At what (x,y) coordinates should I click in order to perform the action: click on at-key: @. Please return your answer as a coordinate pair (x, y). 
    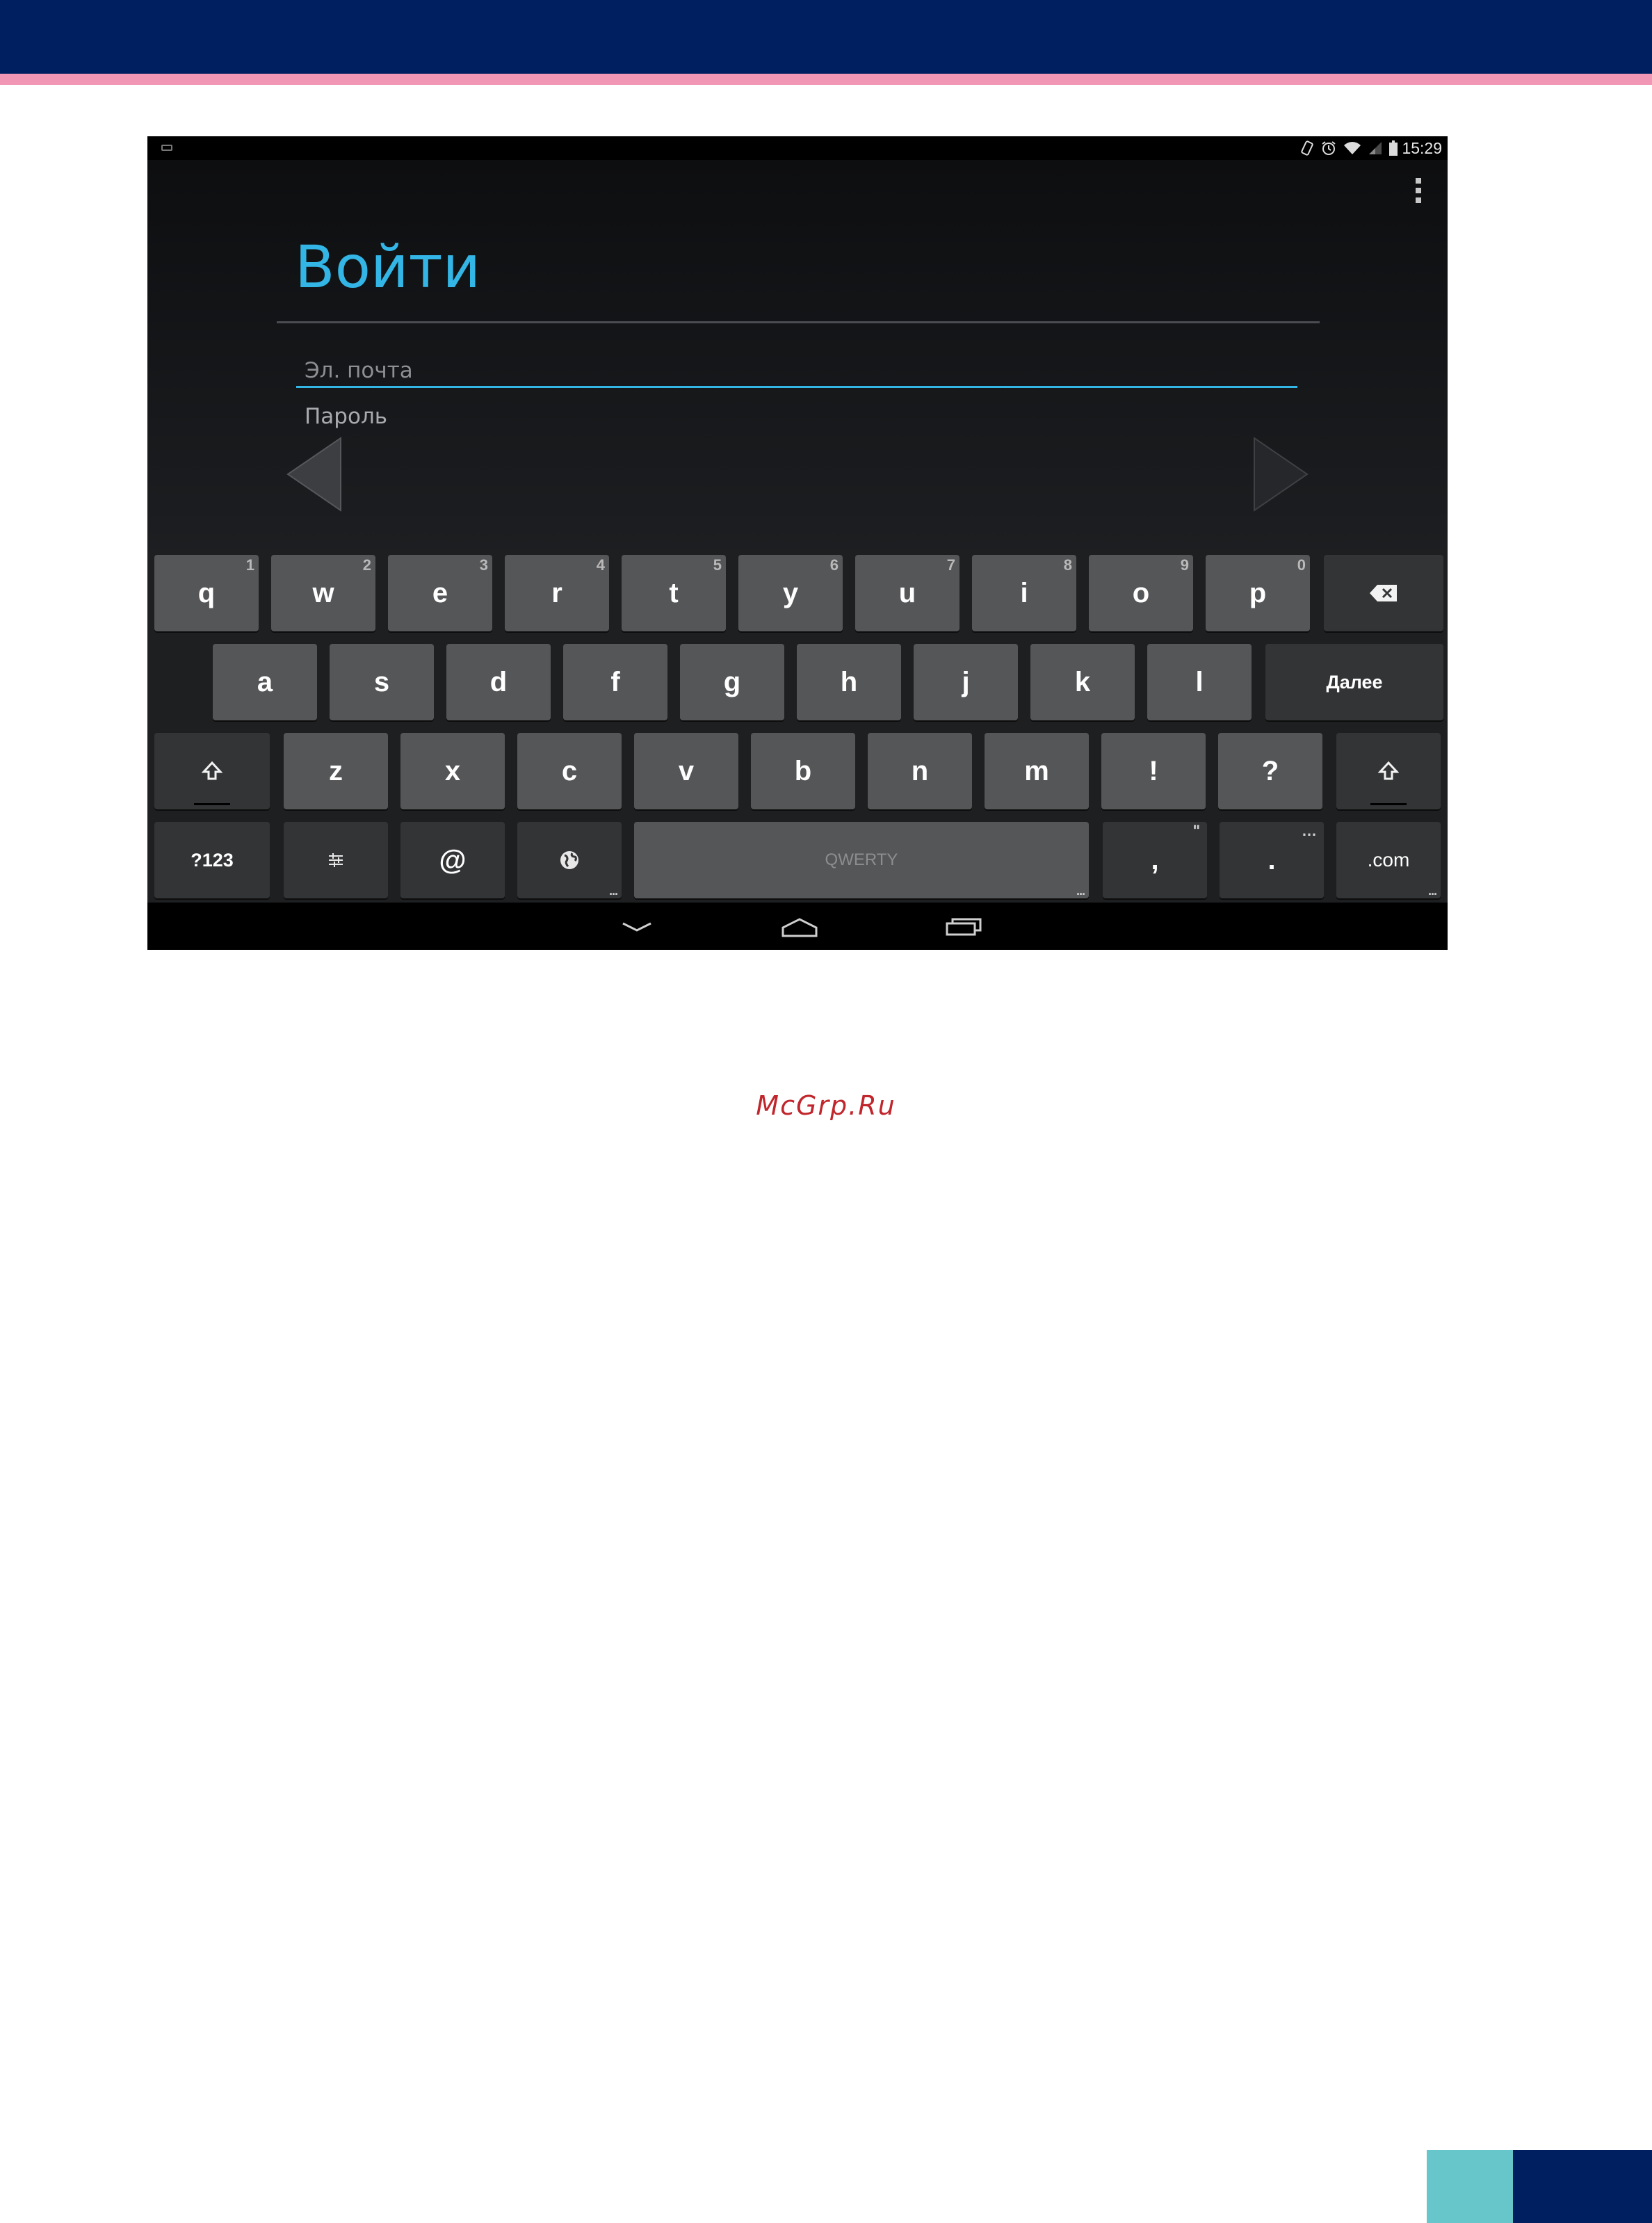
    Looking at the image, I should click on (452, 860).